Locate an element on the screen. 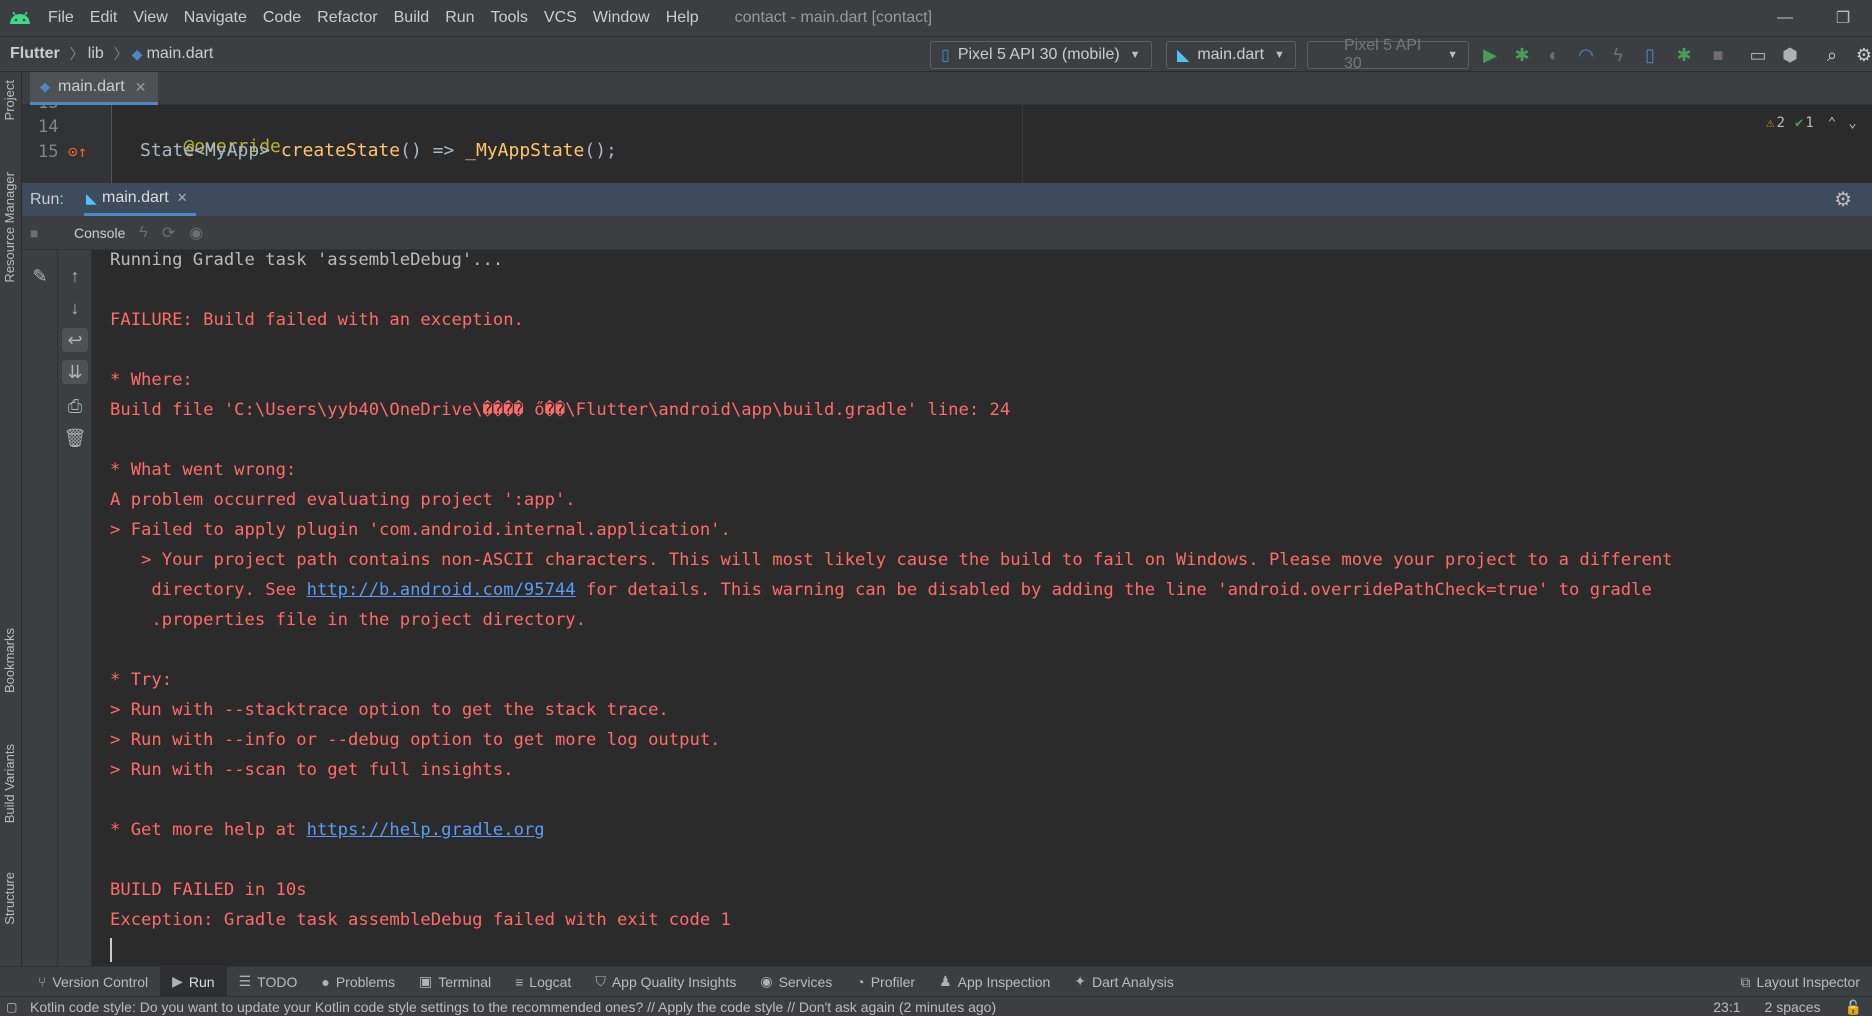 The width and height of the screenshot is (1872, 1016). arrow-up-icon: ↑ is located at coordinates (75, 276).